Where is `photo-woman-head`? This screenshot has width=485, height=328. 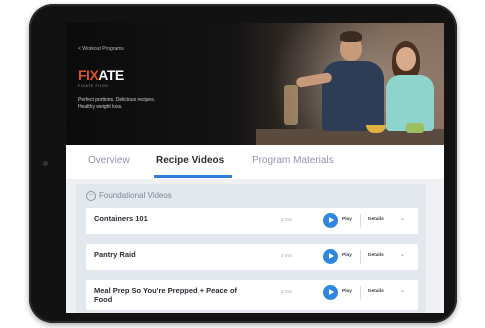
photo-woman-head is located at coordinates (406, 59).